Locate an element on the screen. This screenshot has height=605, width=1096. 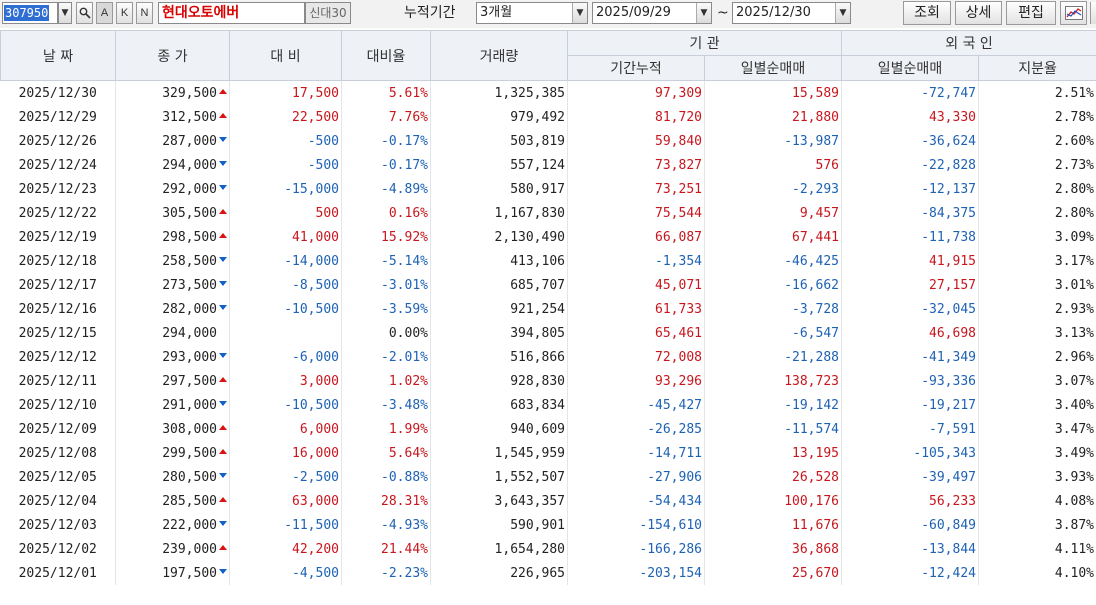
stock-name-field: 현대오토에버 is located at coordinates (231, 13).